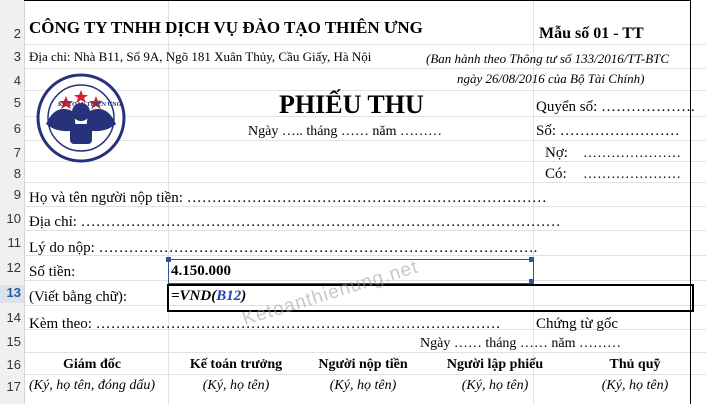 This screenshot has height=404, width=706. Describe the element at coordinates (615, 107) in the screenshot. I see `book-number: Quyển số: ……………….` at that location.